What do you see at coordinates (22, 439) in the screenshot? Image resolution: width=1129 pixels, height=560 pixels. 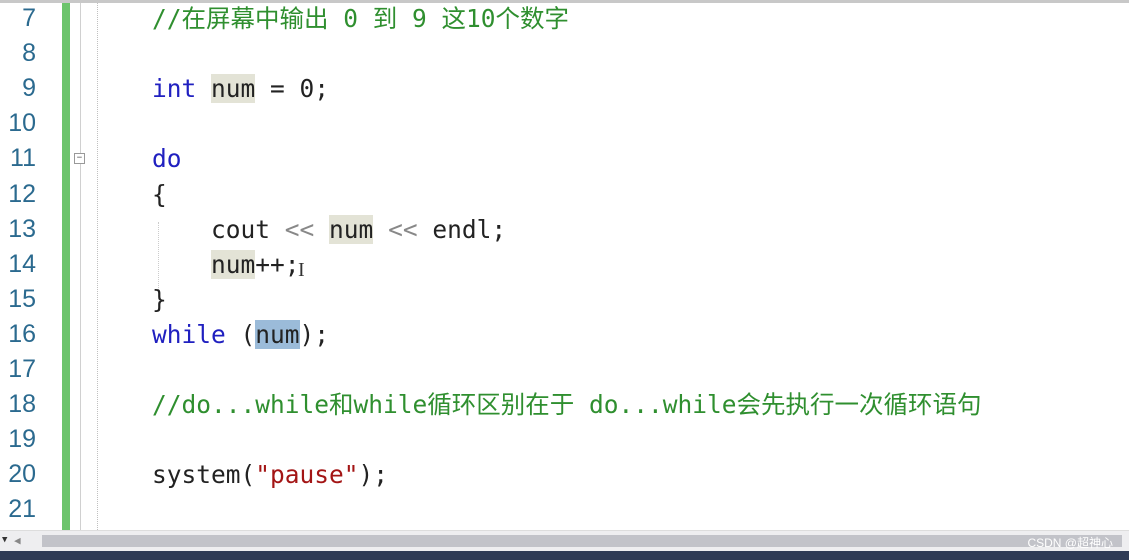 I see `line-number: 19` at bounding box center [22, 439].